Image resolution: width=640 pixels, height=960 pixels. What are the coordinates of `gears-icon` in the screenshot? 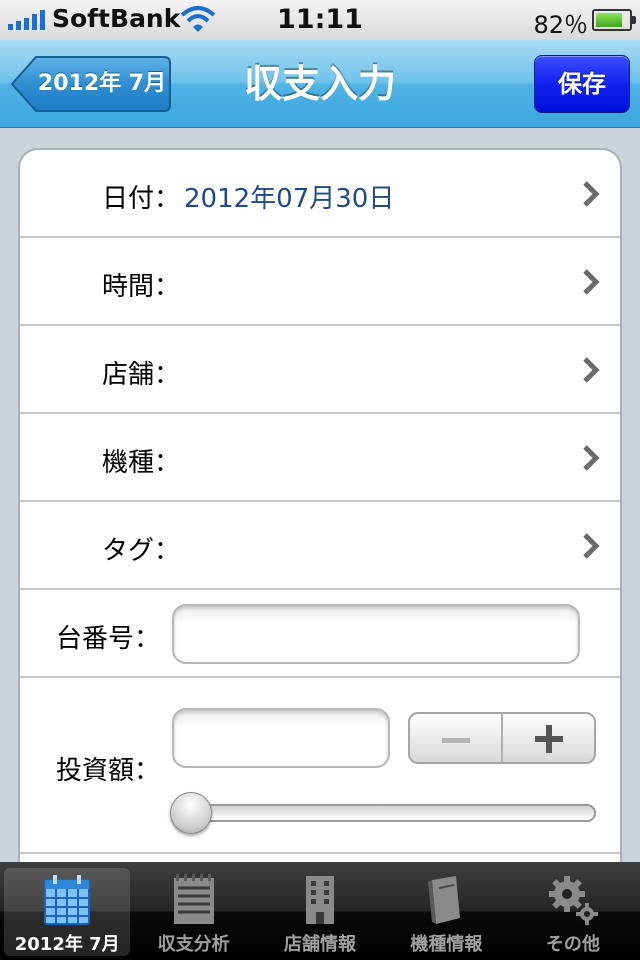 It's located at (573, 900).